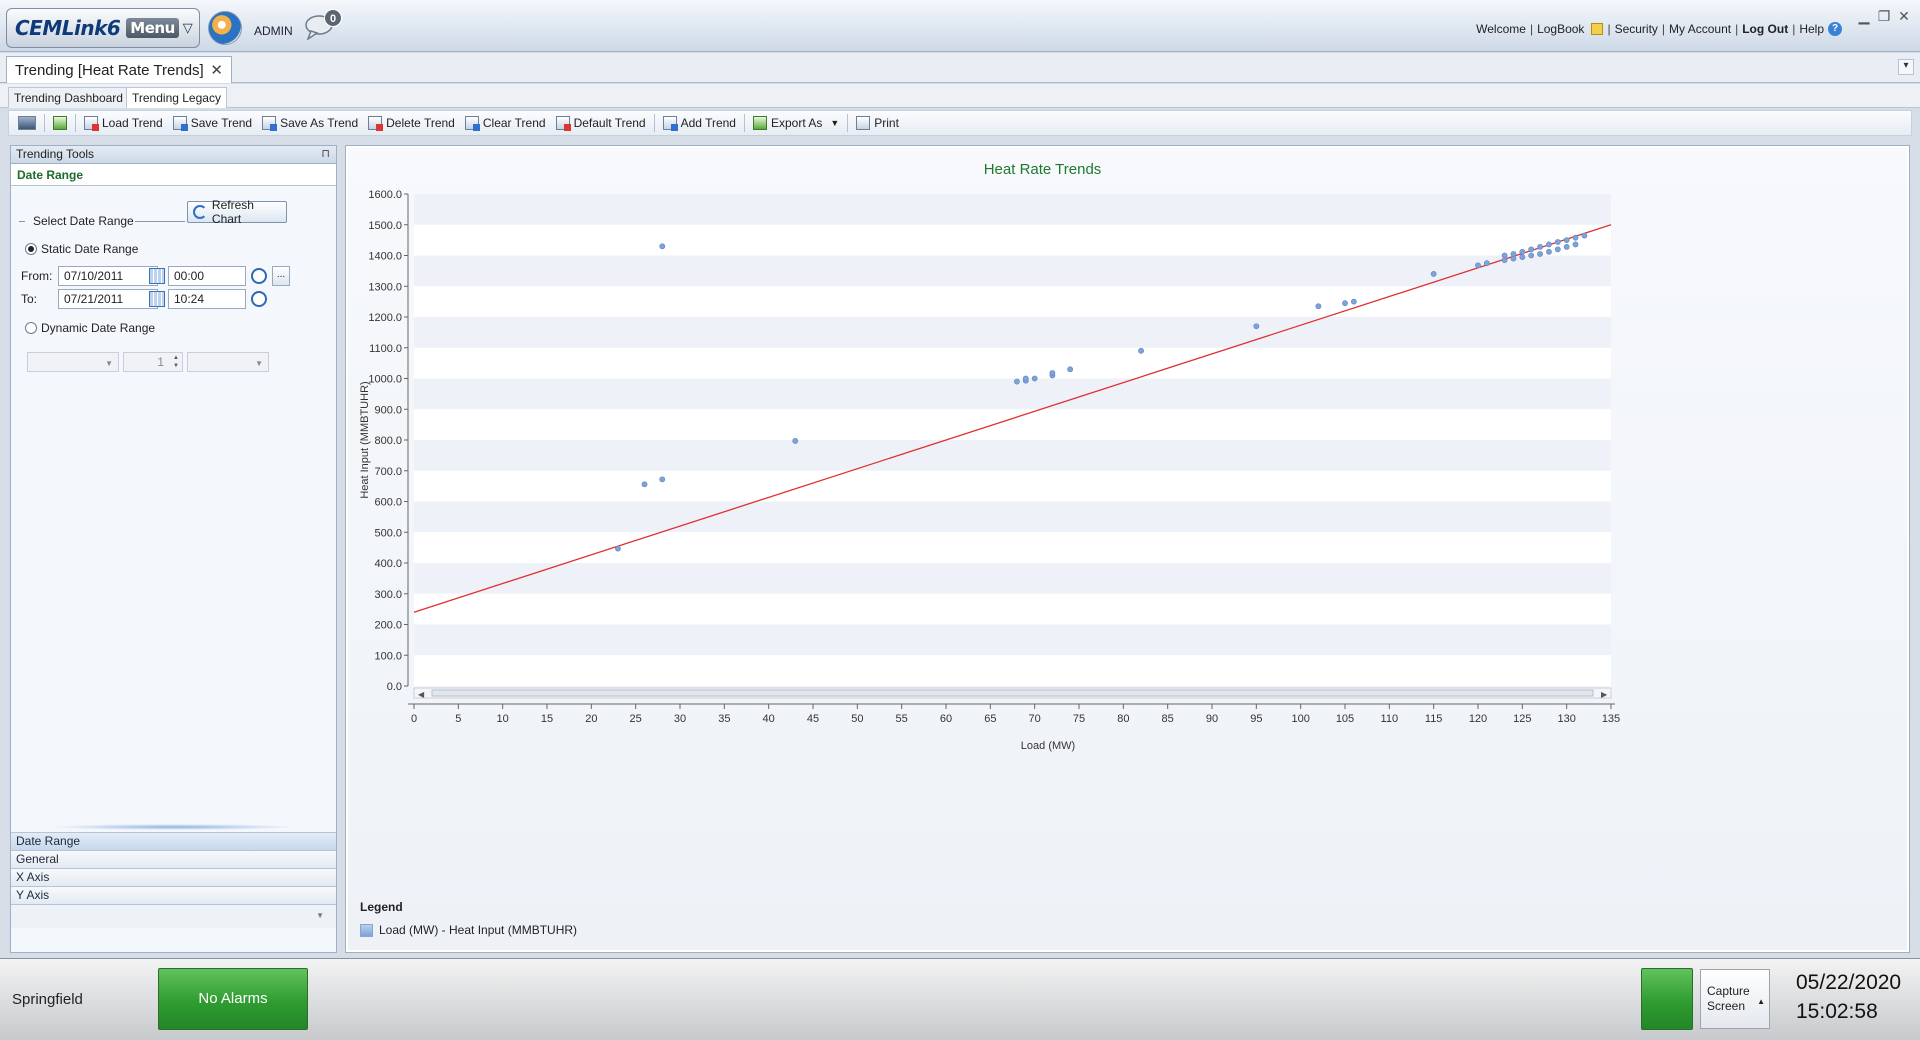 The image size is (1920, 1040). Describe the element at coordinates (176, 362) in the screenshot. I see `spinner-icon: ▲ ▼` at that location.